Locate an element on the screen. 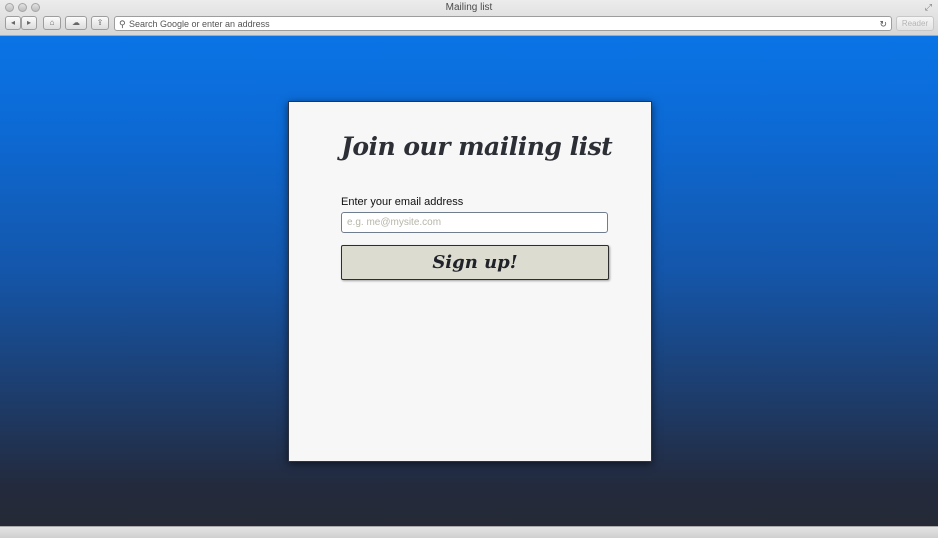 The width and height of the screenshot is (938, 538). status-bar is located at coordinates (469, 532).